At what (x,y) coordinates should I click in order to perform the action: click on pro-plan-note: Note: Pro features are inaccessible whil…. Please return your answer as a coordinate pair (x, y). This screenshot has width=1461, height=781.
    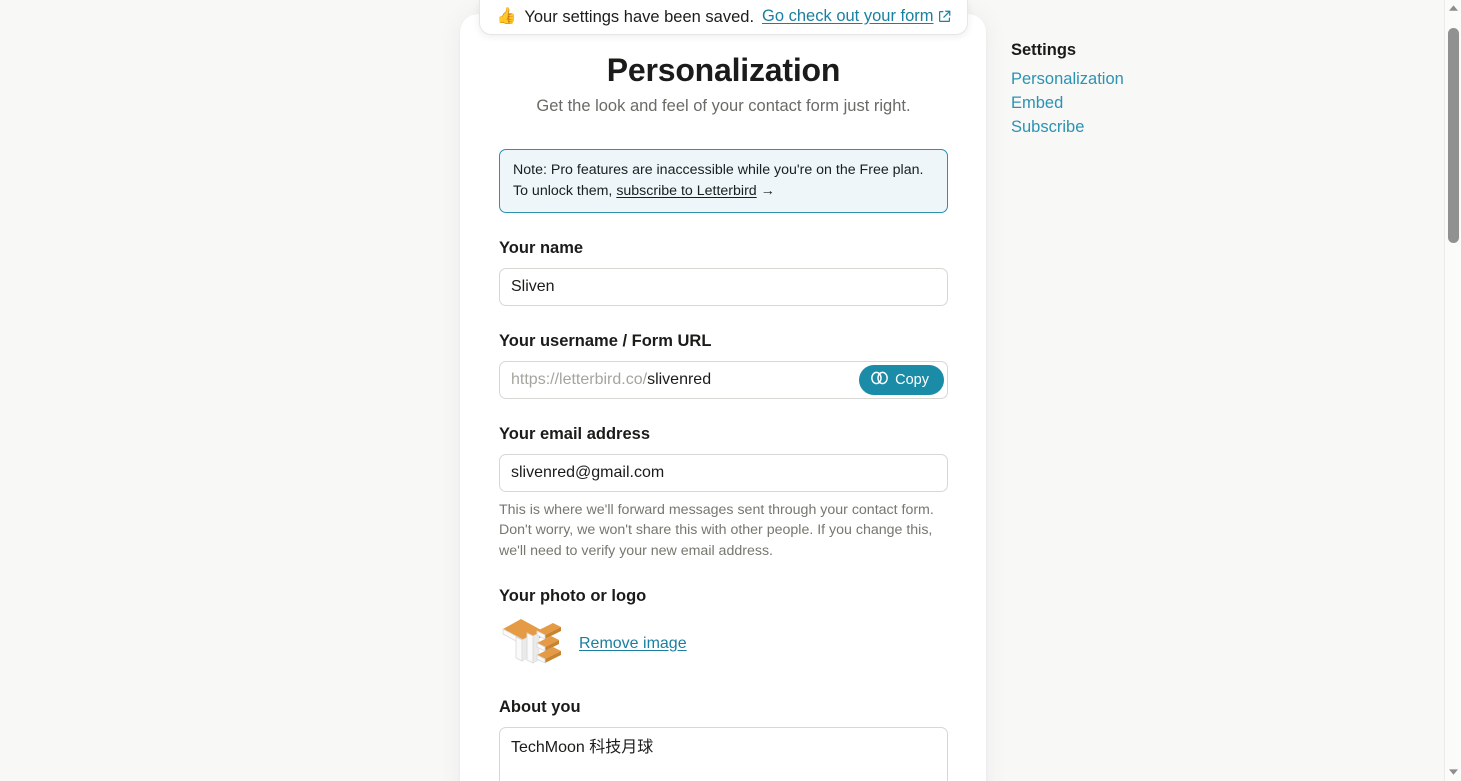
    Looking at the image, I should click on (723, 181).